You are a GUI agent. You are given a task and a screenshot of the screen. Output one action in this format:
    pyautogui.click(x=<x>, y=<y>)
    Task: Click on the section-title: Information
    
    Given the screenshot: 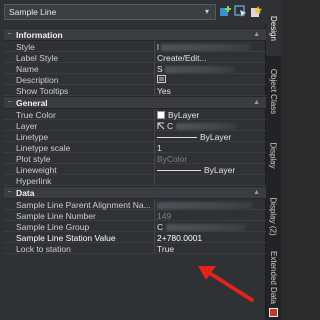 What is the action you would take?
    pyautogui.click(x=39, y=35)
    